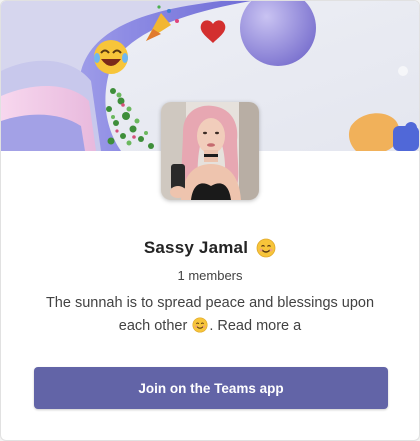 The height and width of the screenshot is (441, 420). I want to click on read-more-text: . Read more a, so click(255, 326).